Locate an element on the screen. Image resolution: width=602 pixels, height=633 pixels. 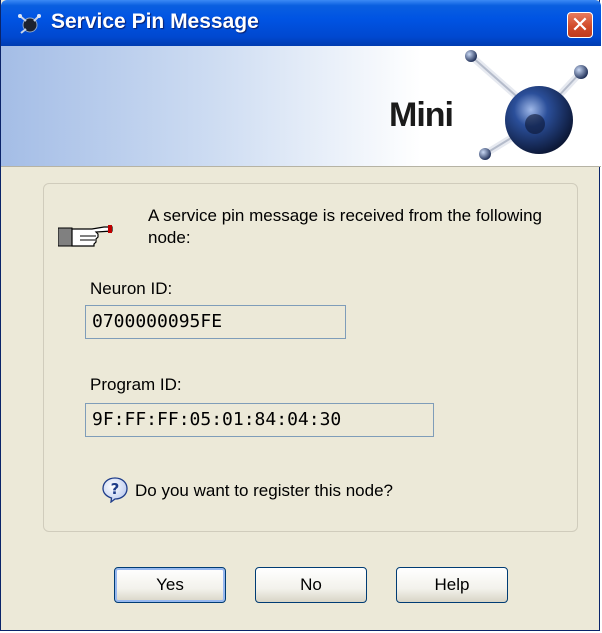
program-id-field: 9F:FF:FF:05:01:84:04:30 is located at coordinates (259, 420).